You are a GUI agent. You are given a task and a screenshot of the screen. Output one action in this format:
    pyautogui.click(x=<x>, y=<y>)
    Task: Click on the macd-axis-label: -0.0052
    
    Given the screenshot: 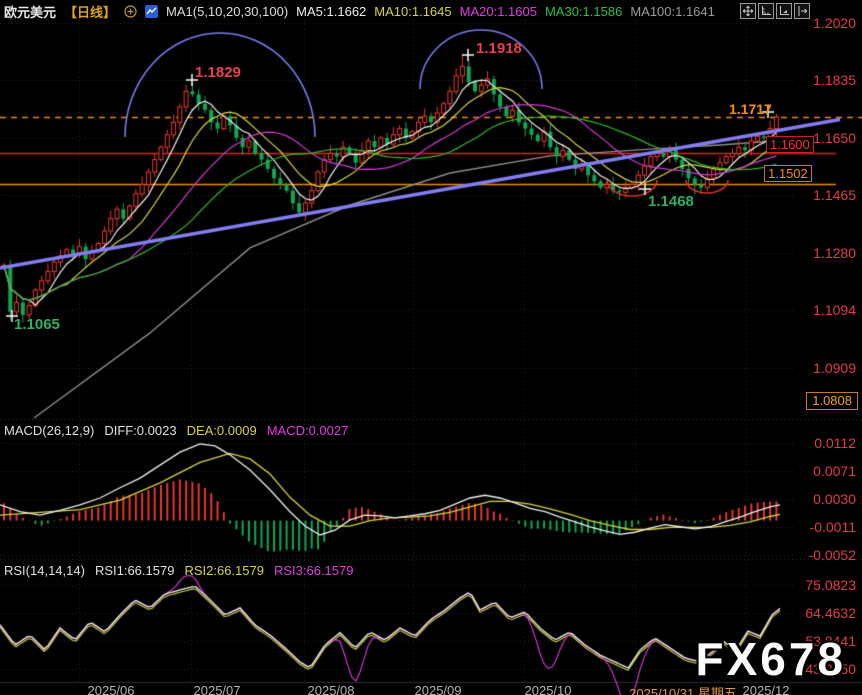 What is the action you would take?
    pyautogui.click(x=832, y=555)
    